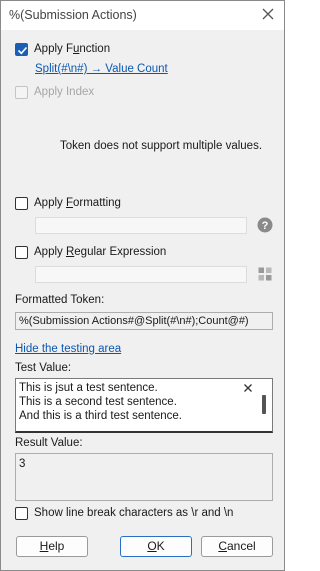 The width and height of the screenshot is (320, 571). I want to click on regex-builder-icon, so click(265, 274).